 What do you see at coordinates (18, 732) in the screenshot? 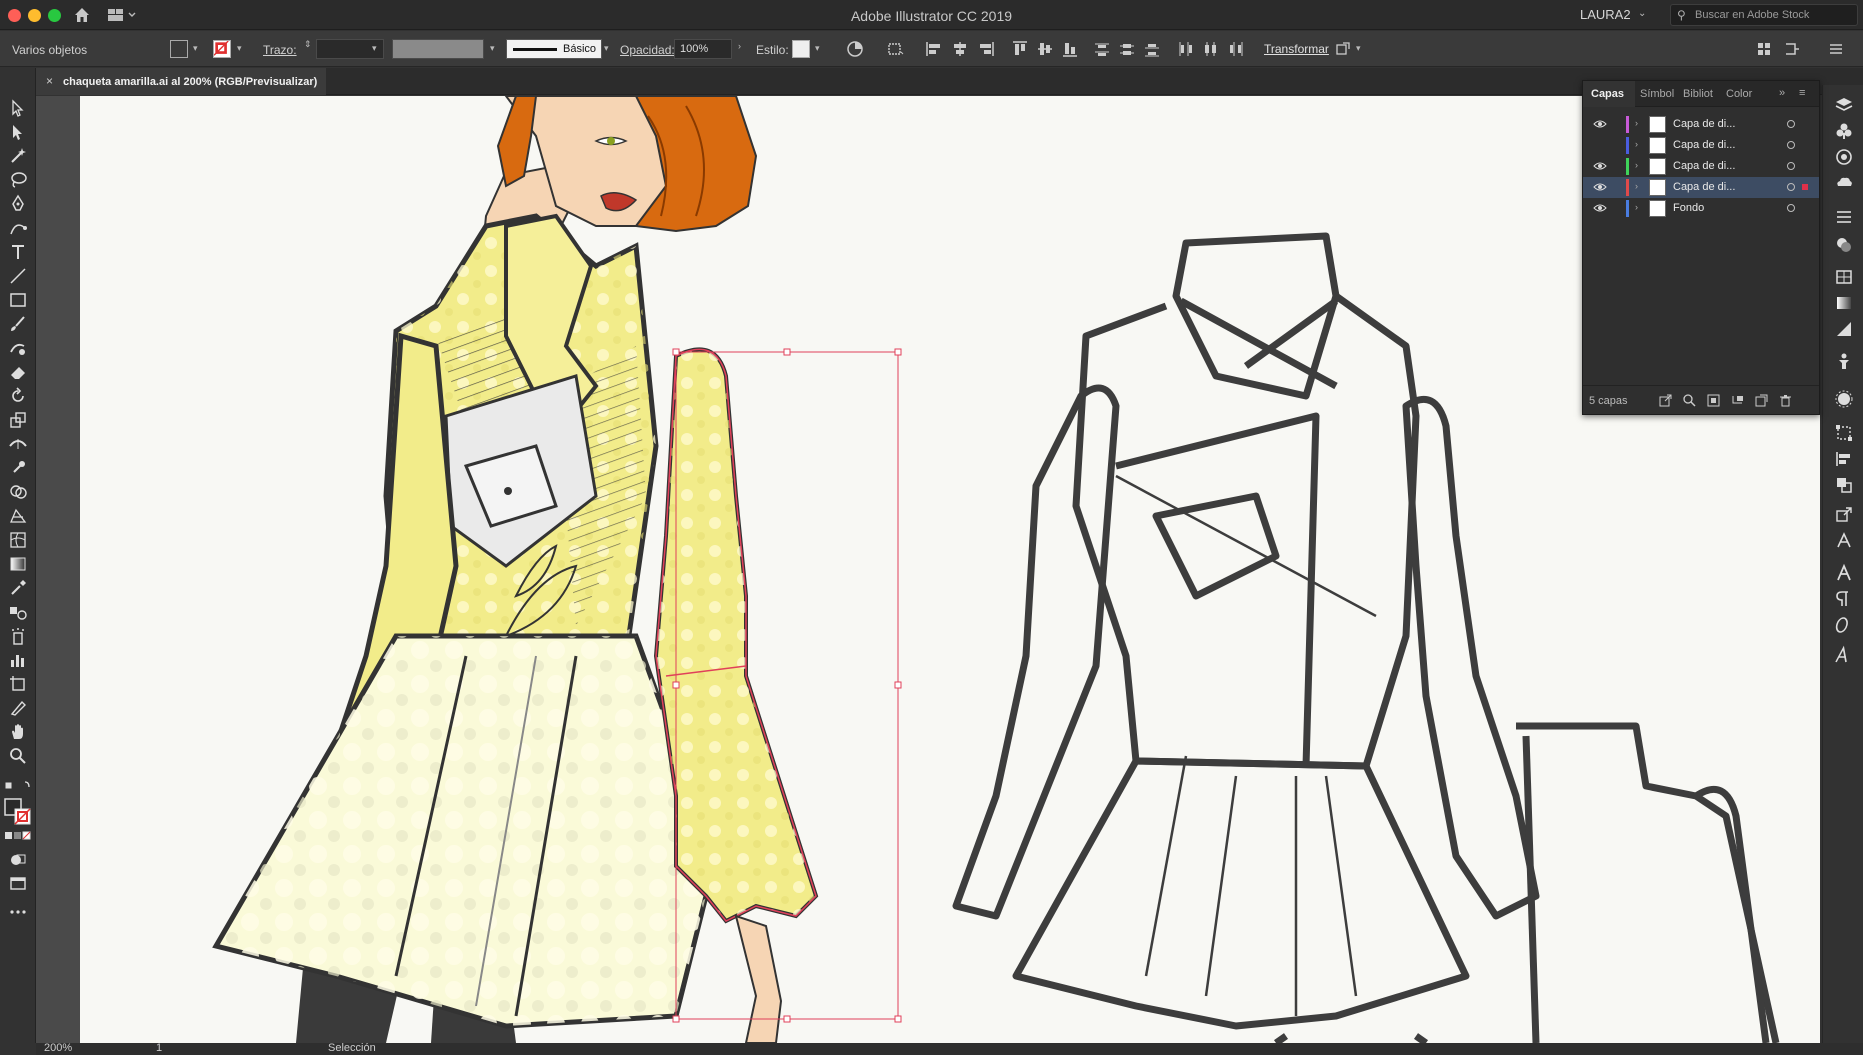
I see `hand-tool-icon` at bounding box center [18, 732].